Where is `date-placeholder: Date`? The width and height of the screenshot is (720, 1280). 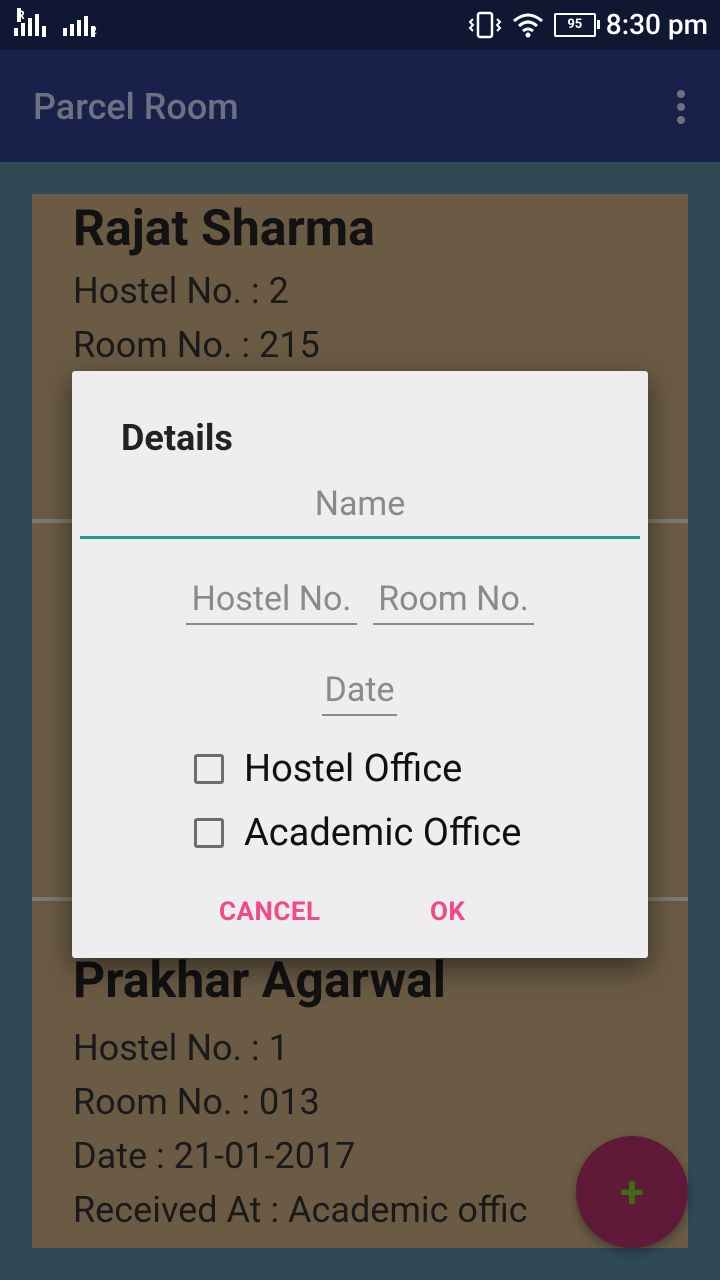 date-placeholder: Date is located at coordinates (359, 690).